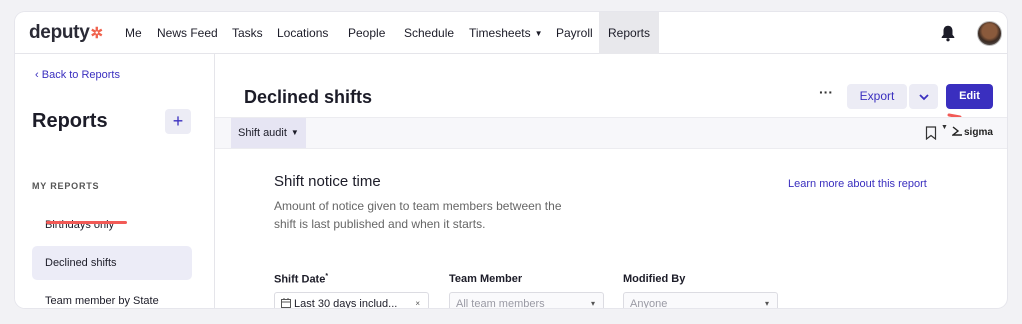 The width and height of the screenshot is (1022, 324). What do you see at coordinates (969, 96) in the screenshot?
I see `edit-button: Edit` at bounding box center [969, 96].